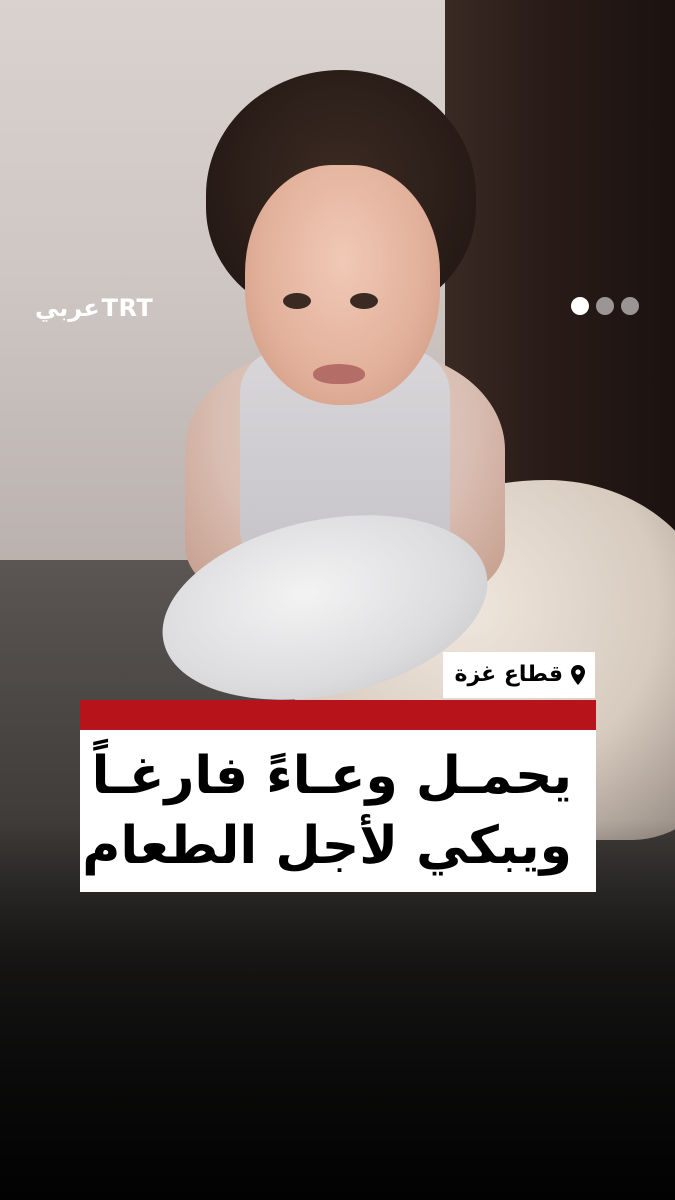 The width and height of the screenshot is (675, 1200). What do you see at coordinates (338, 715) in the screenshot?
I see `headline-accent-bar` at bounding box center [338, 715].